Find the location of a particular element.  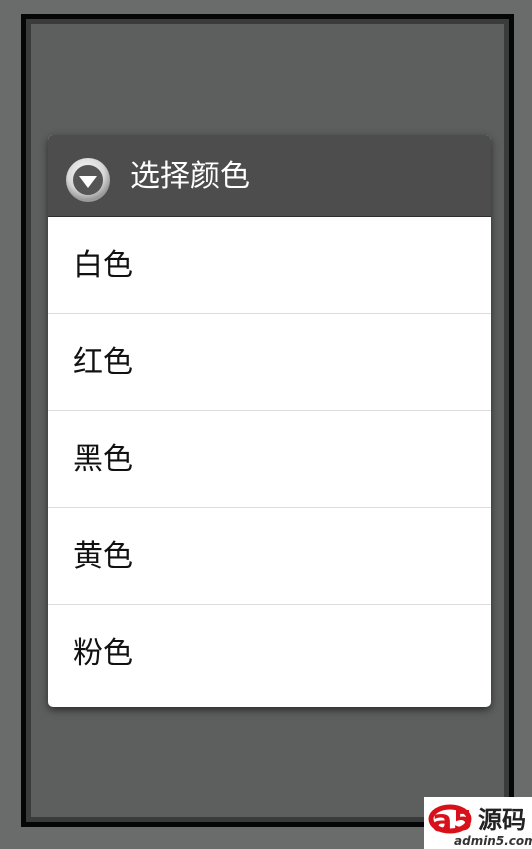

dialog-title-bar: 选择颜色 is located at coordinates (269, 176).